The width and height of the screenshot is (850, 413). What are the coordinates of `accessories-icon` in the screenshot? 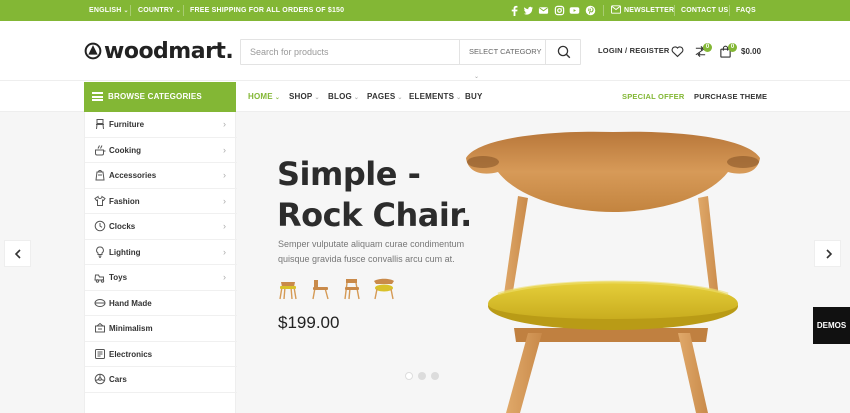 It's located at (100, 175).